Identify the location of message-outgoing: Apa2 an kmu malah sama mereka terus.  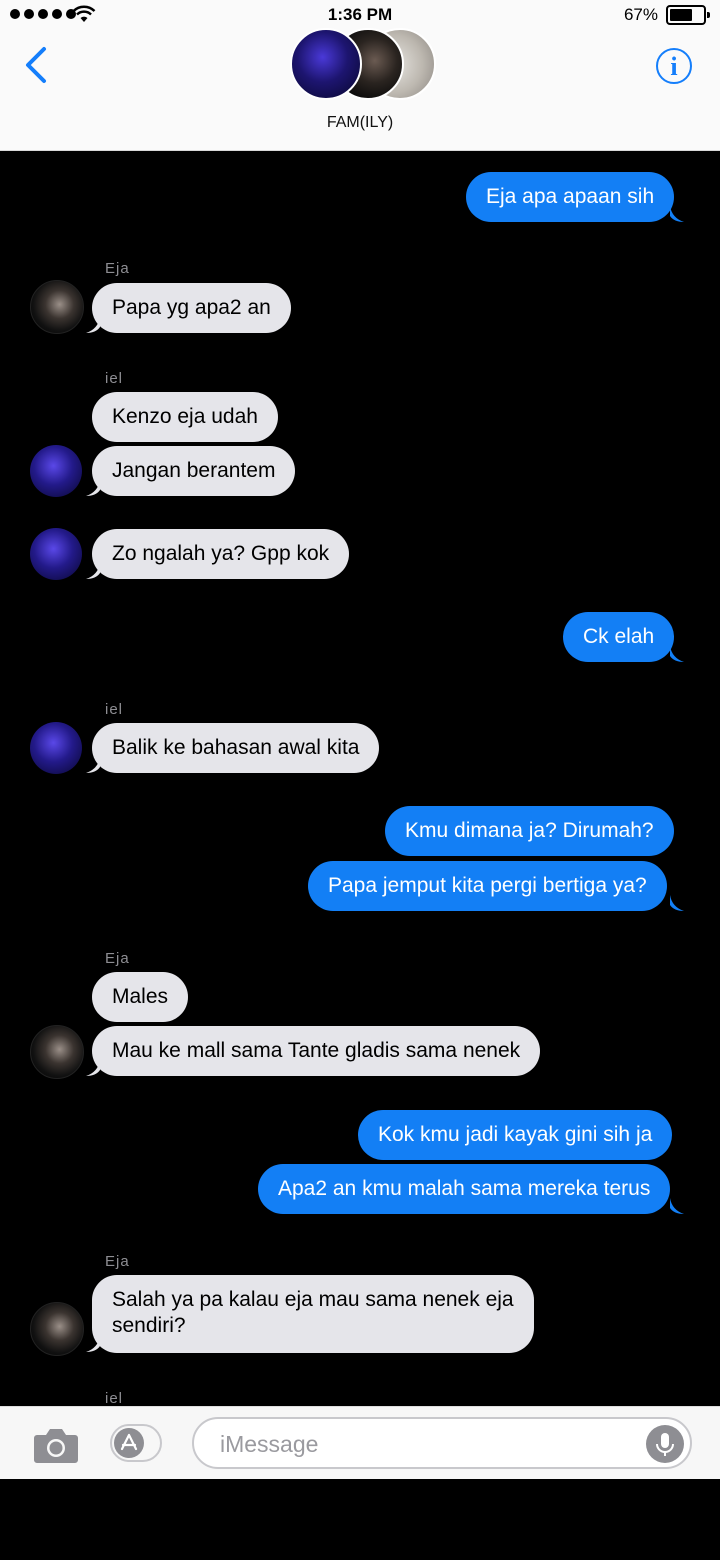
(464, 1189).